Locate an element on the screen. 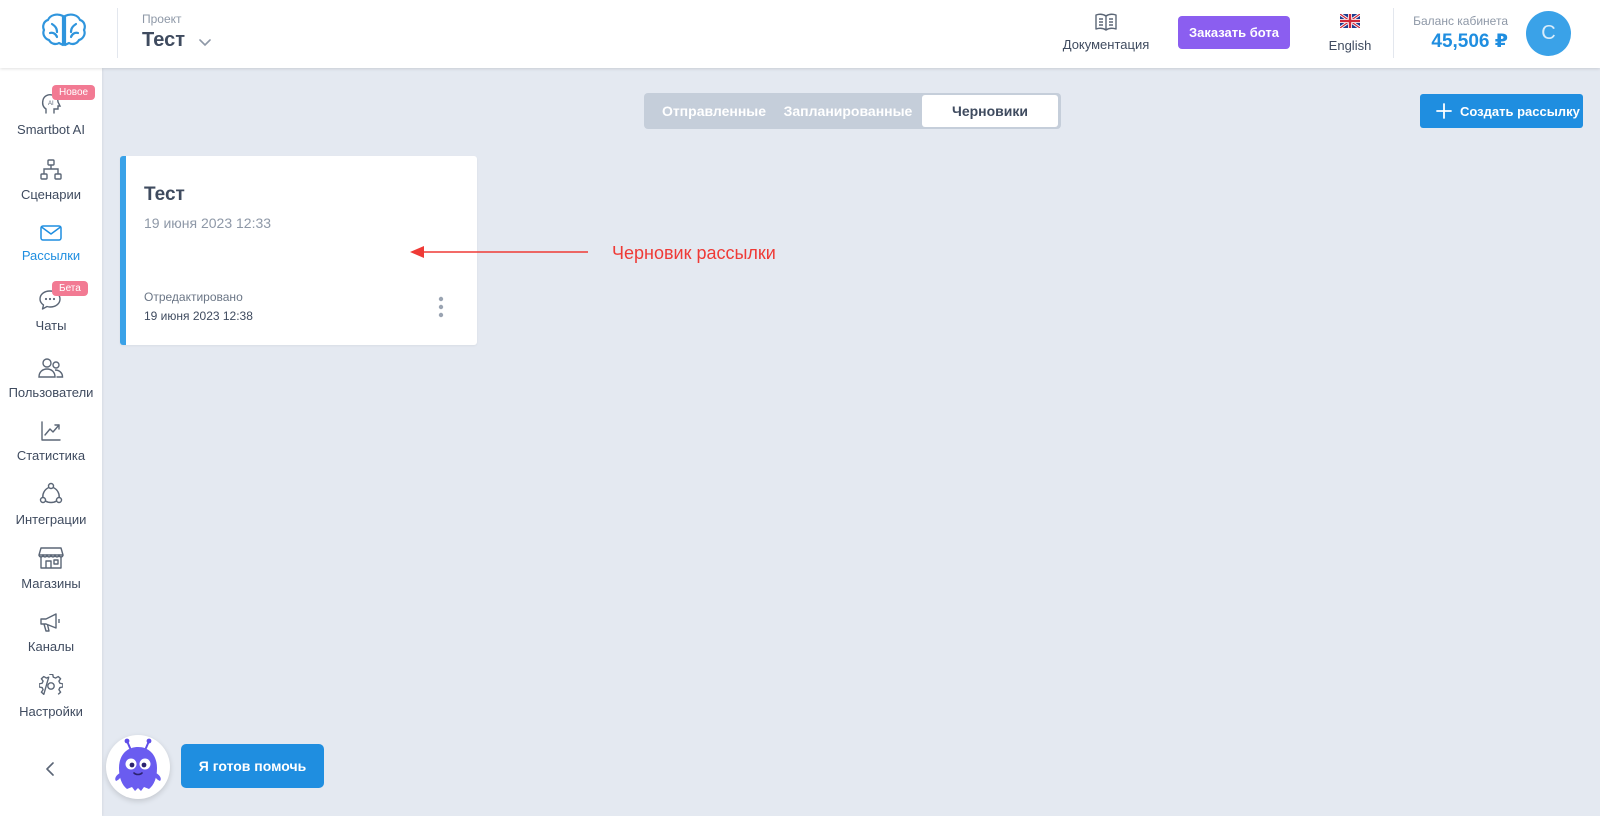  sidebar-item-users: Пользователи is located at coordinates (51, 378).